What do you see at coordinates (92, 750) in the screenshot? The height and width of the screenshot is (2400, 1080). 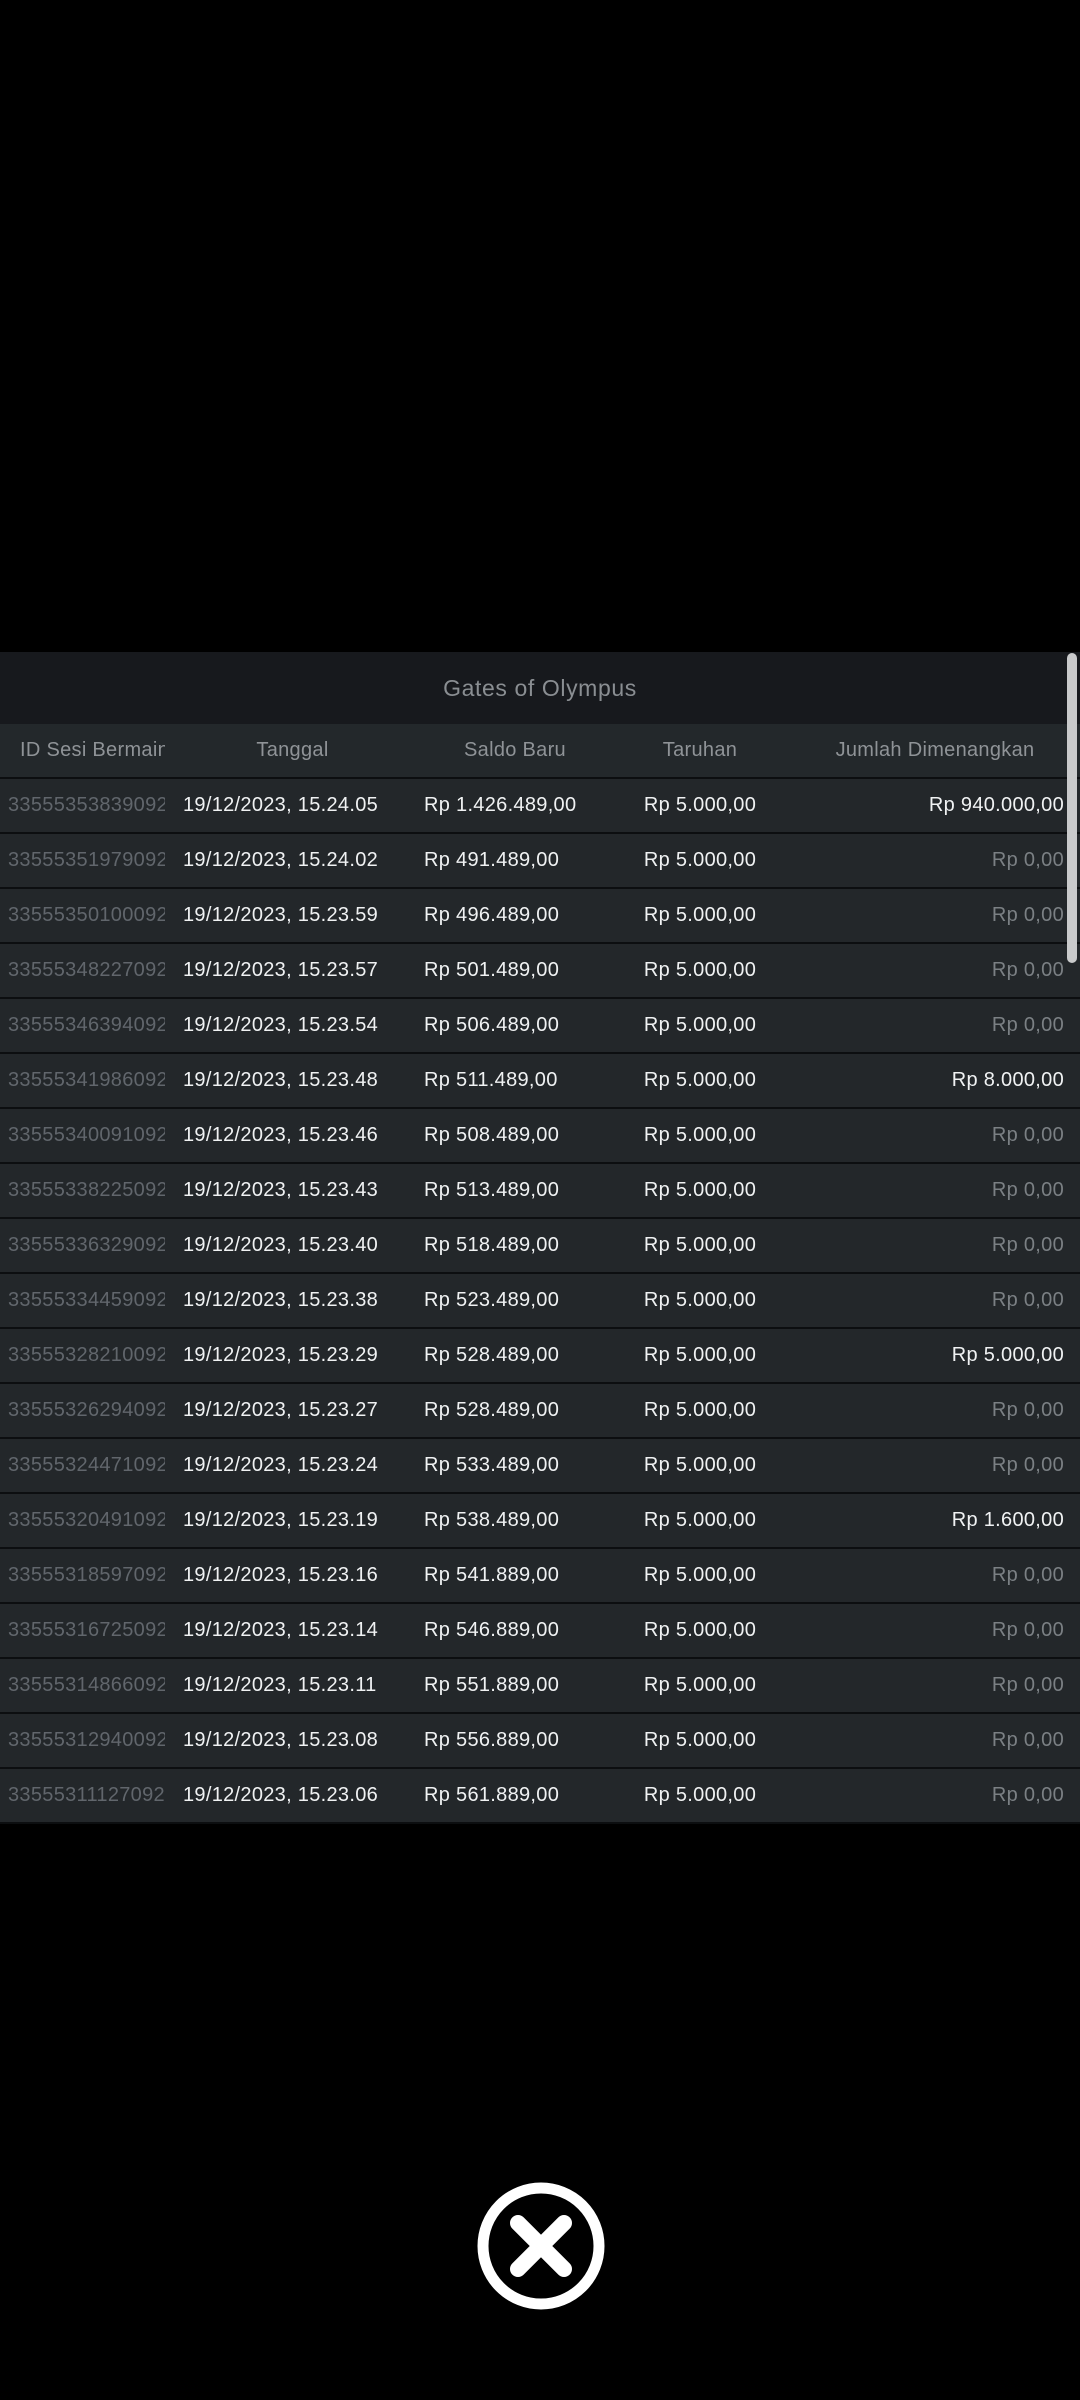 I see `column-header-session-id: ID Sesi Bermain #` at bounding box center [92, 750].